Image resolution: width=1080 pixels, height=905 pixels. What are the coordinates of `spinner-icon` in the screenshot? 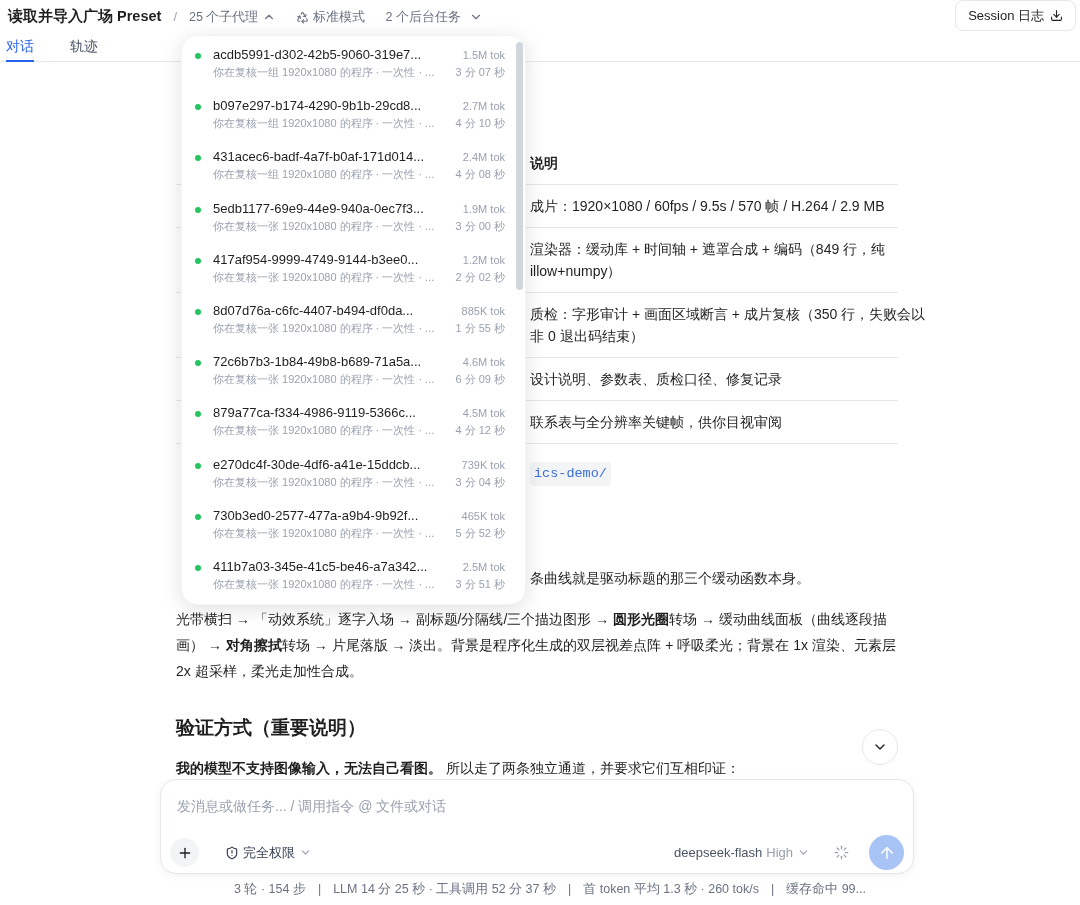 It's located at (841, 852).